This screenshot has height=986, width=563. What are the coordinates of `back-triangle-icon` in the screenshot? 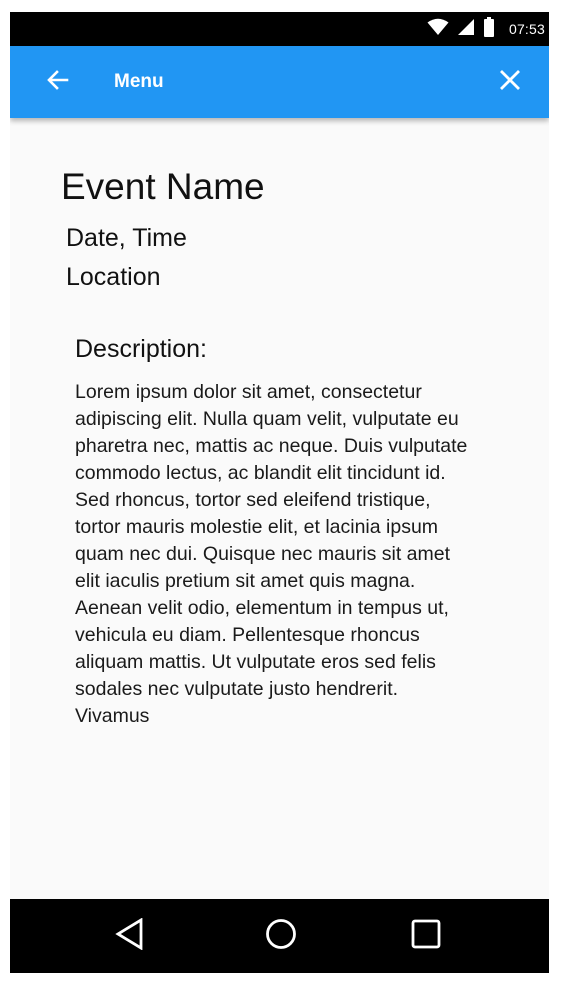 It's located at (130, 936).